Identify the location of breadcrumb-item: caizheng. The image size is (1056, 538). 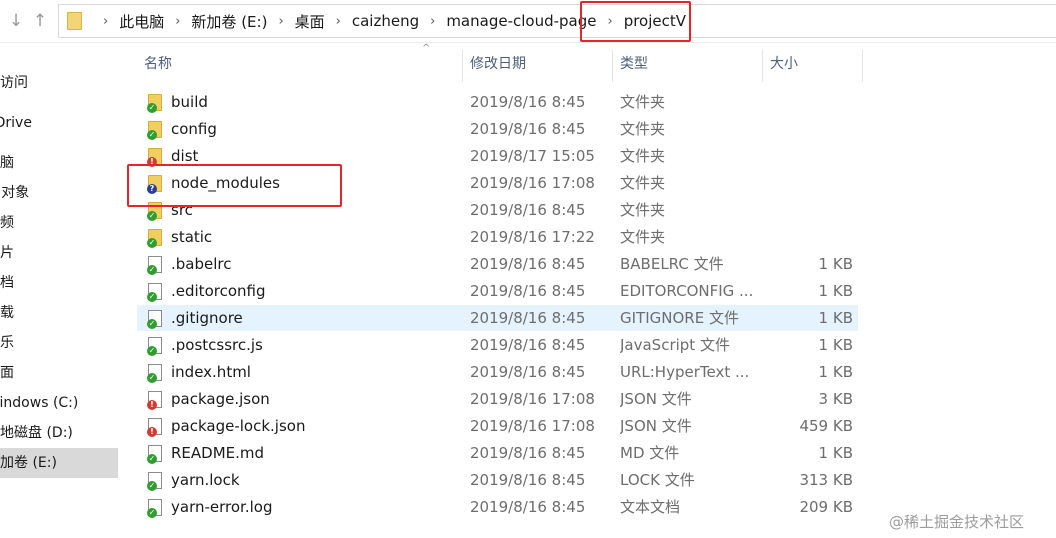
(385, 21).